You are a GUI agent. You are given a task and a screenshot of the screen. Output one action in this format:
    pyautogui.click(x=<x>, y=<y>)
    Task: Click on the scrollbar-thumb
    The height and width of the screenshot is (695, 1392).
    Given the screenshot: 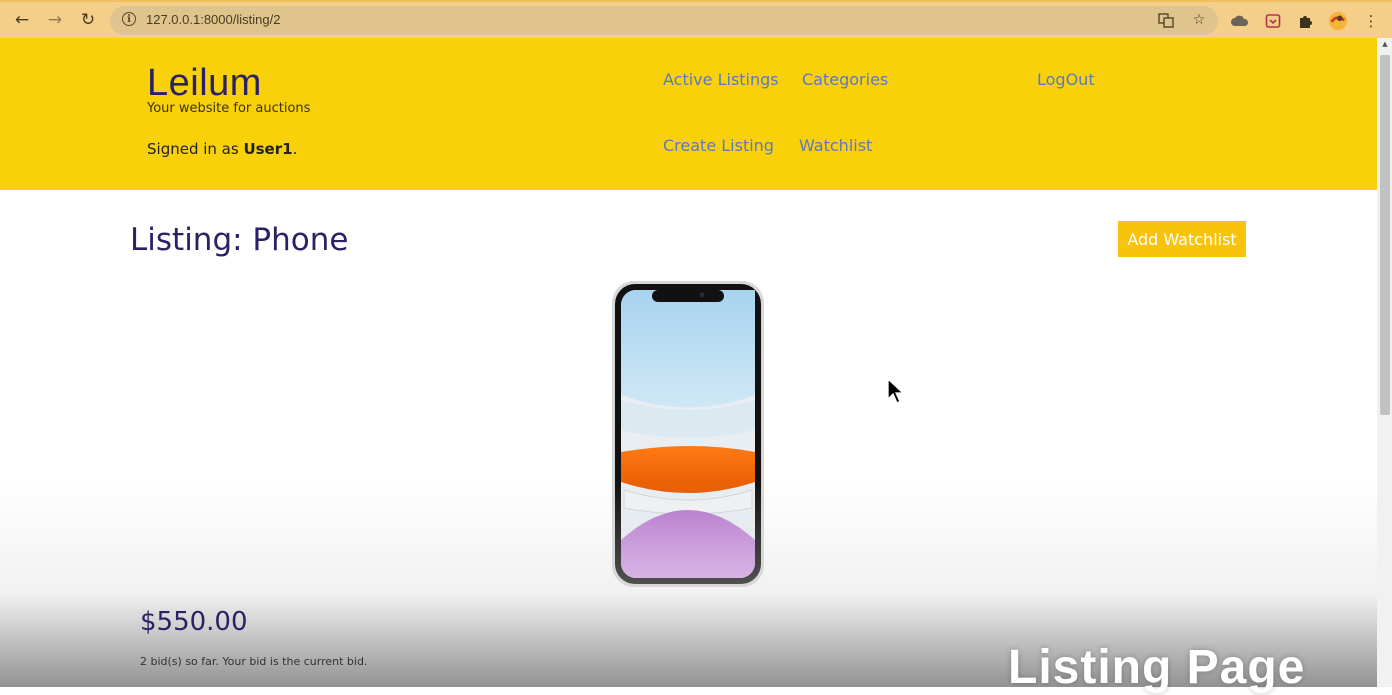 What is the action you would take?
    pyautogui.click(x=1385, y=235)
    